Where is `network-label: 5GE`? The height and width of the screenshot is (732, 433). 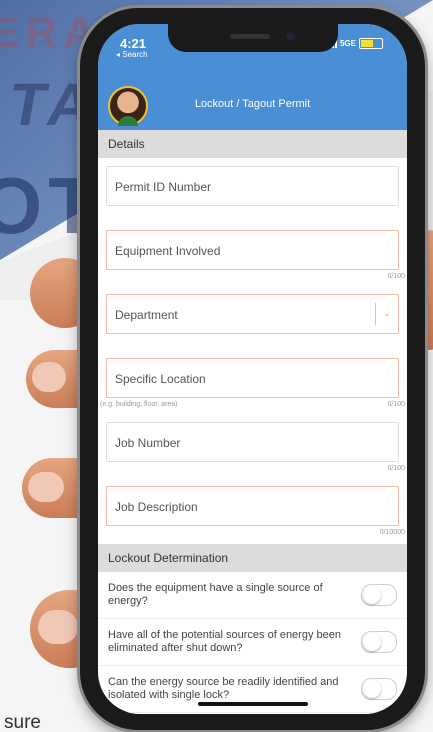 network-label: 5GE is located at coordinates (347, 43).